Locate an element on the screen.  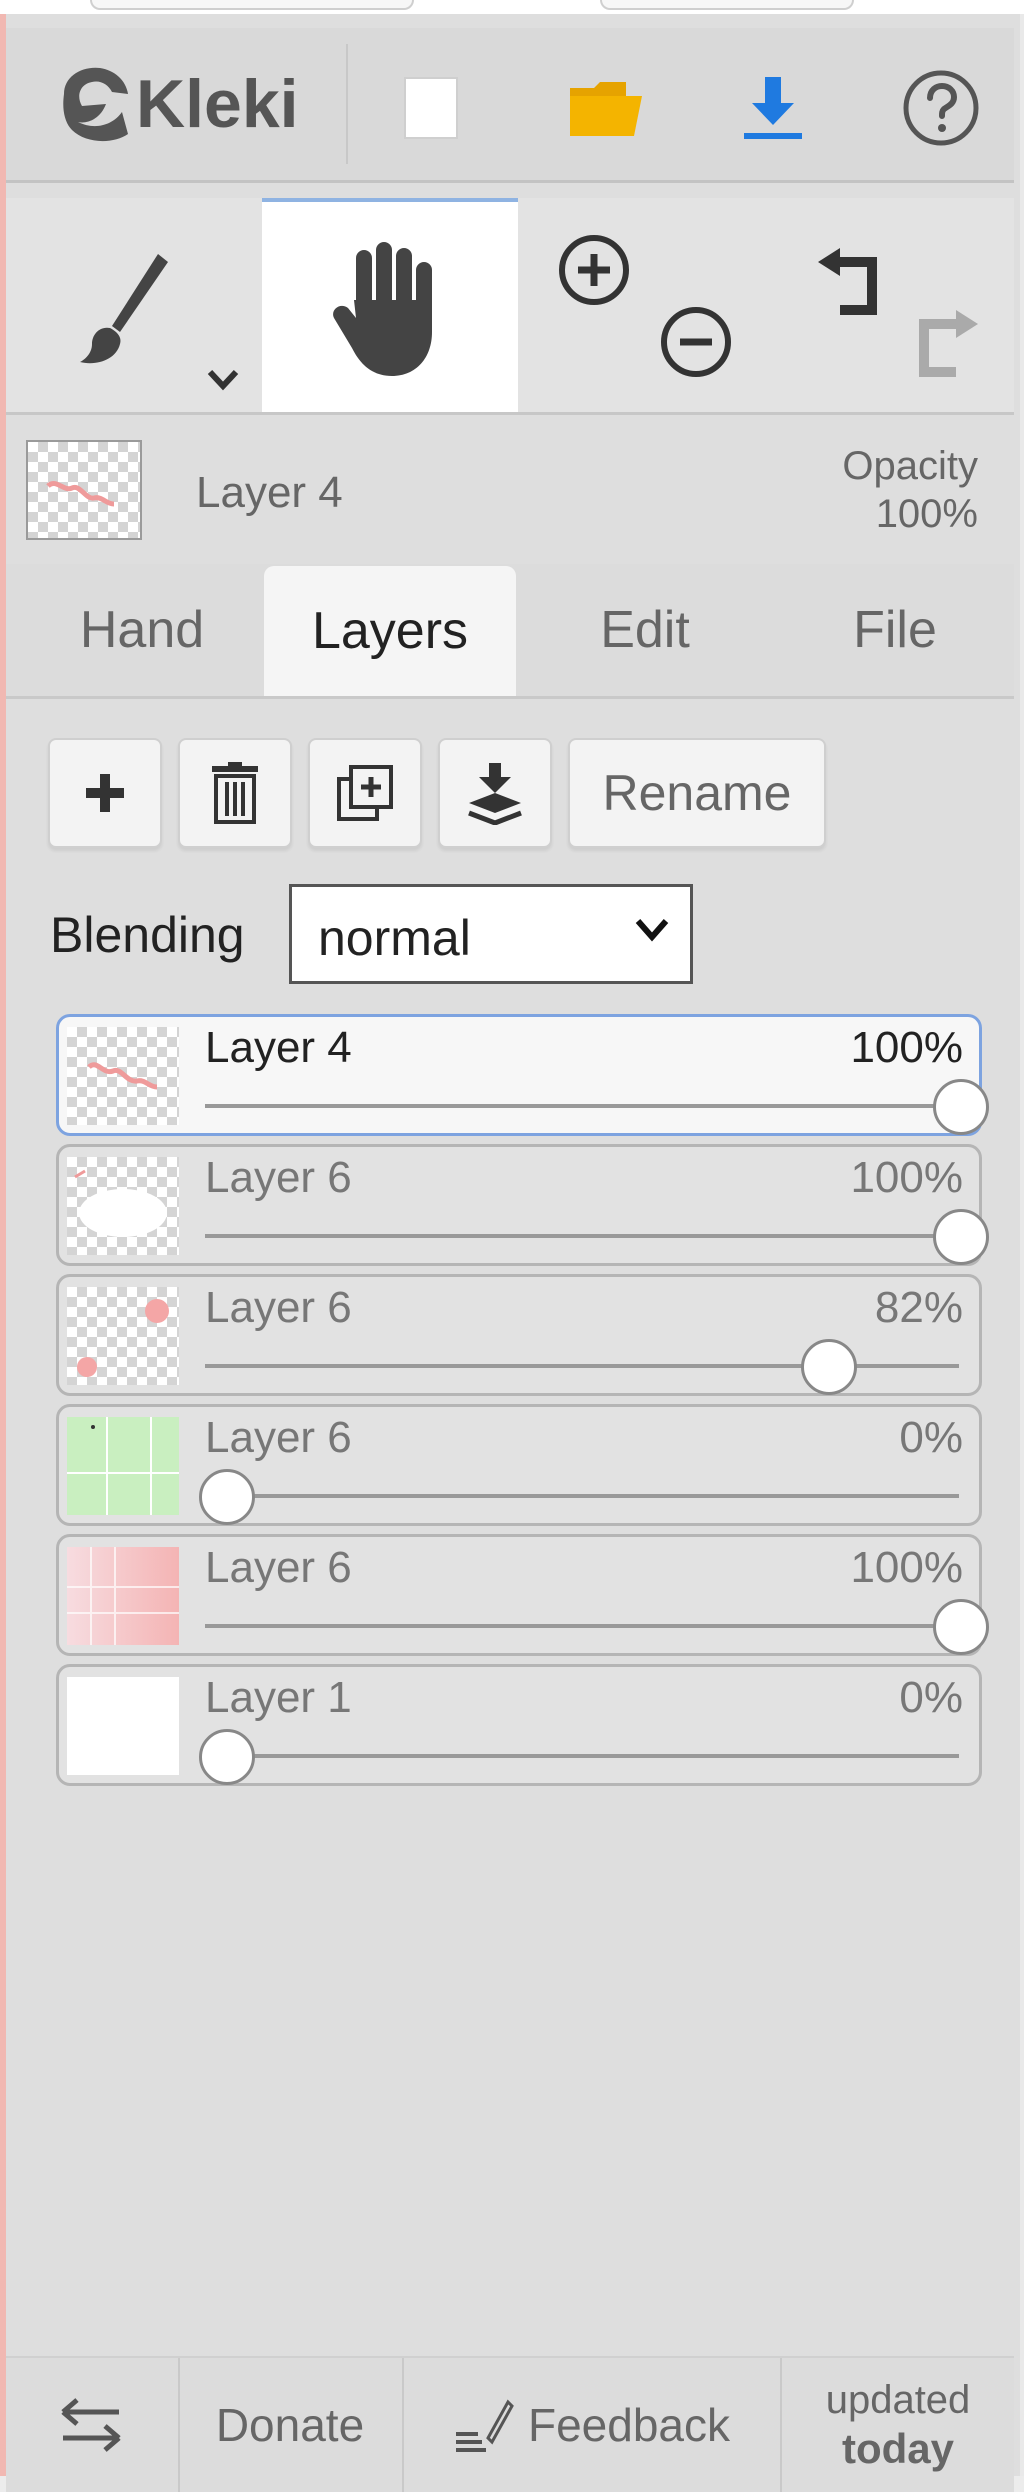
tab-label: Edit is located at coordinates (645, 630).